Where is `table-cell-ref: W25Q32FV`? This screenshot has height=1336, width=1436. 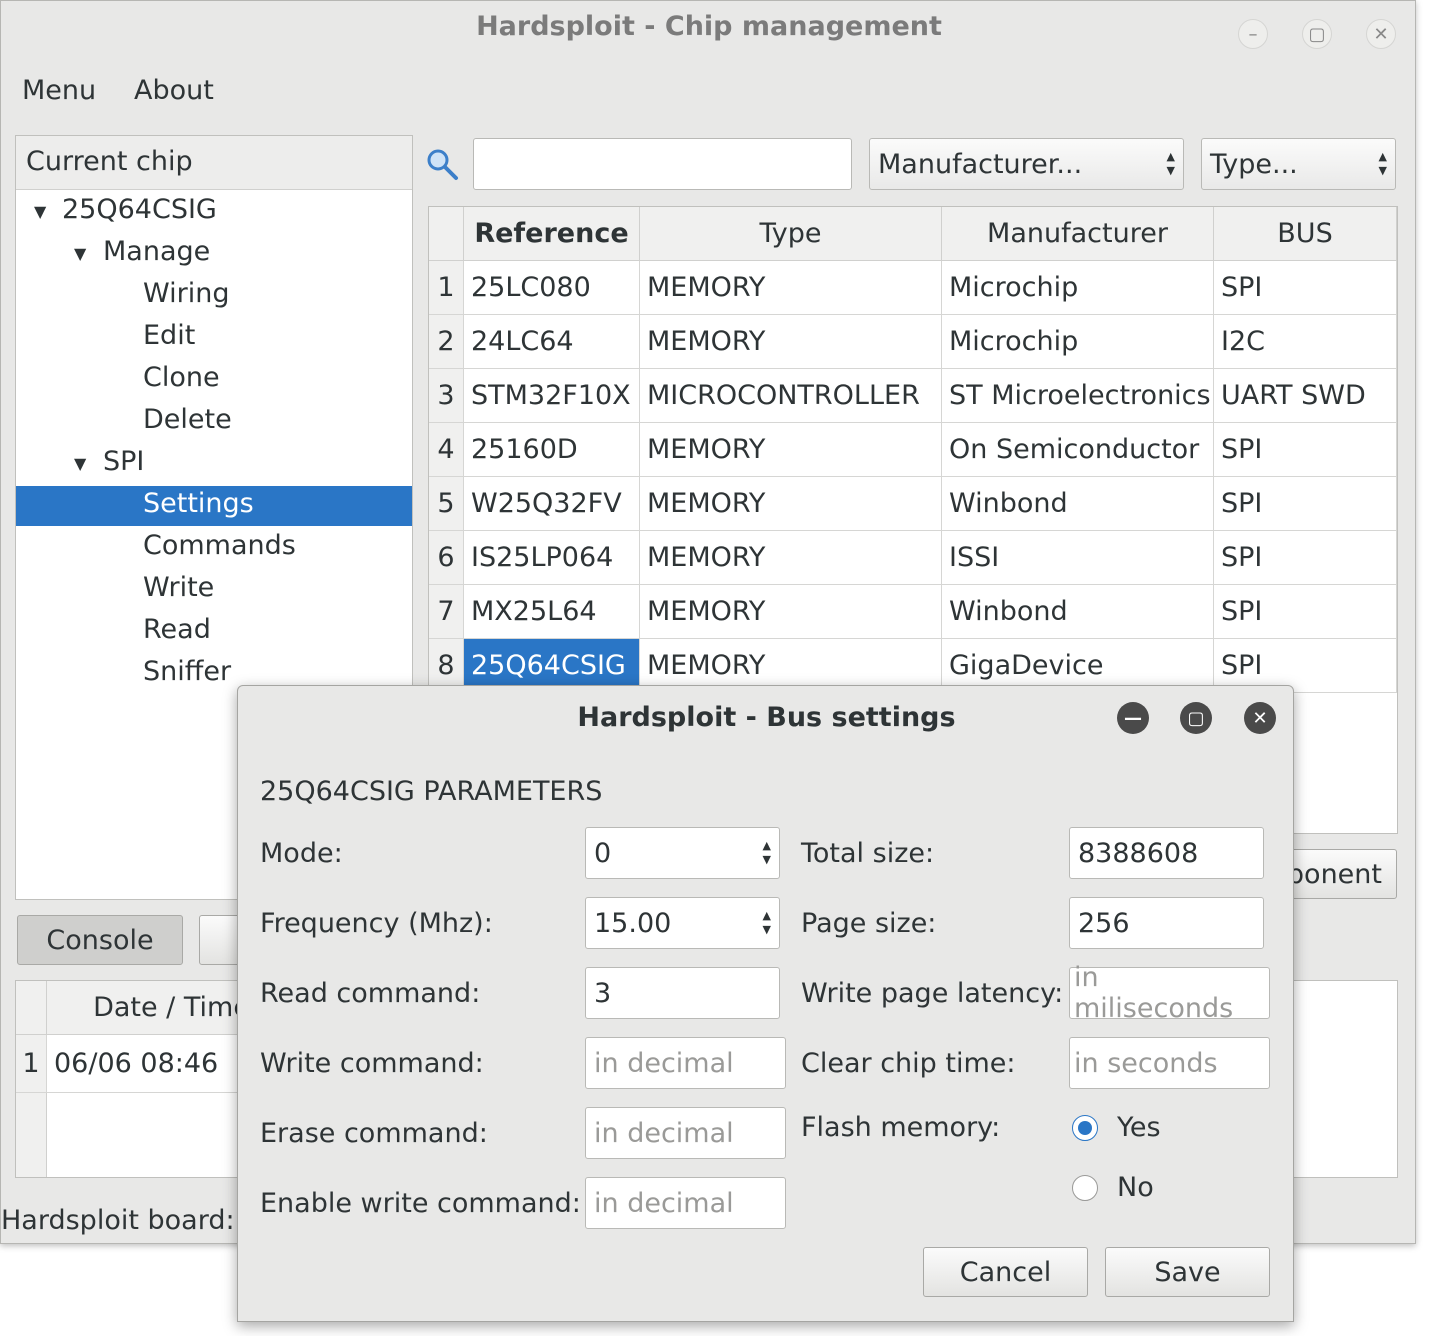 table-cell-ref: W25Q32FV is located at coordinates (552, 504).